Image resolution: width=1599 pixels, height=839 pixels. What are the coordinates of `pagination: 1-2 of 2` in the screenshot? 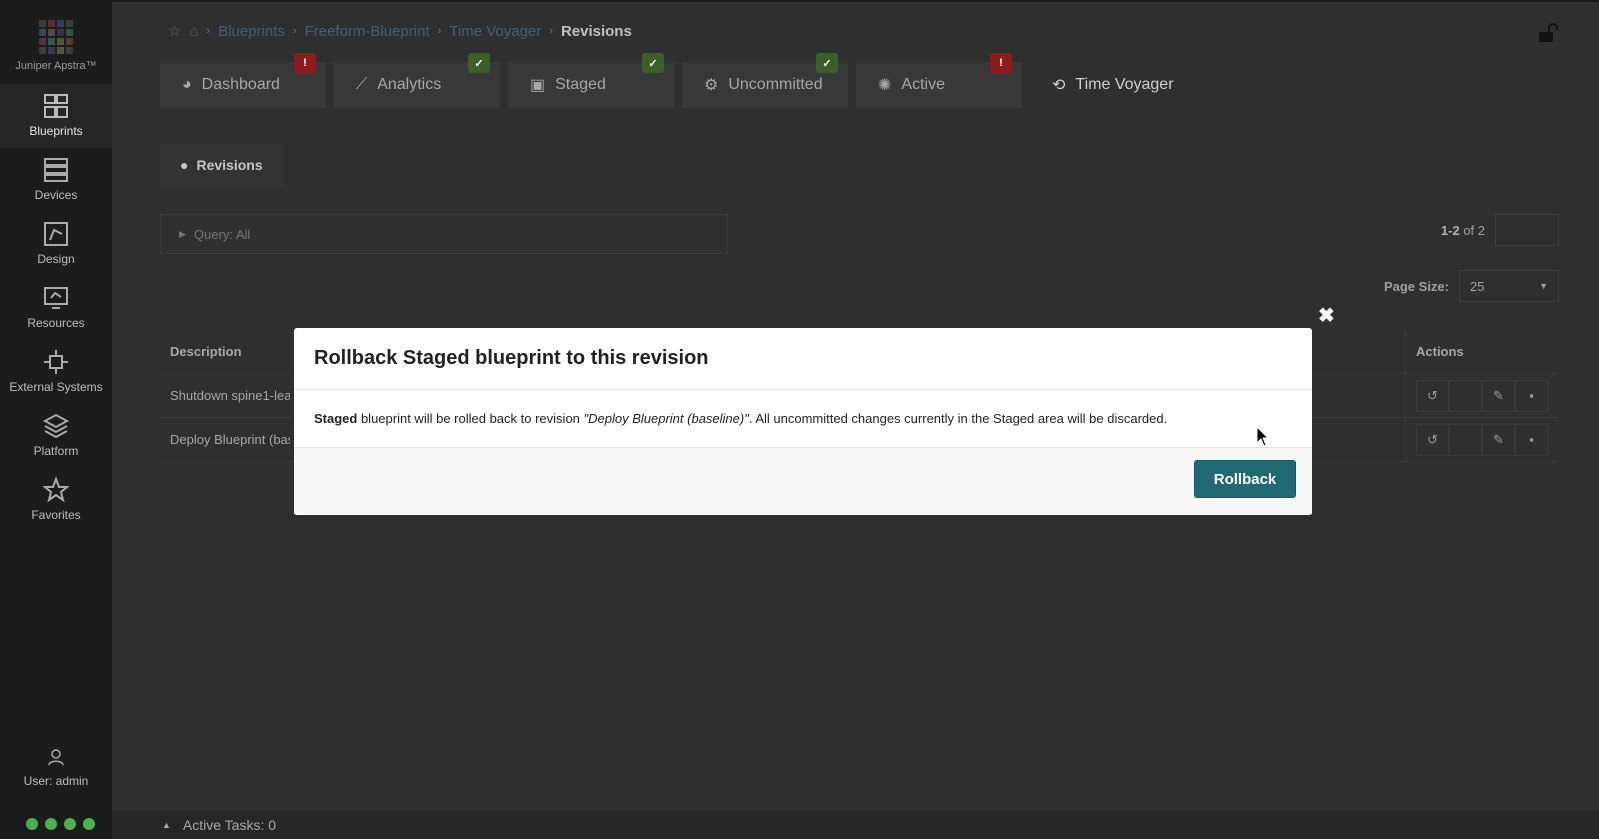 It's located at (1500, 230).